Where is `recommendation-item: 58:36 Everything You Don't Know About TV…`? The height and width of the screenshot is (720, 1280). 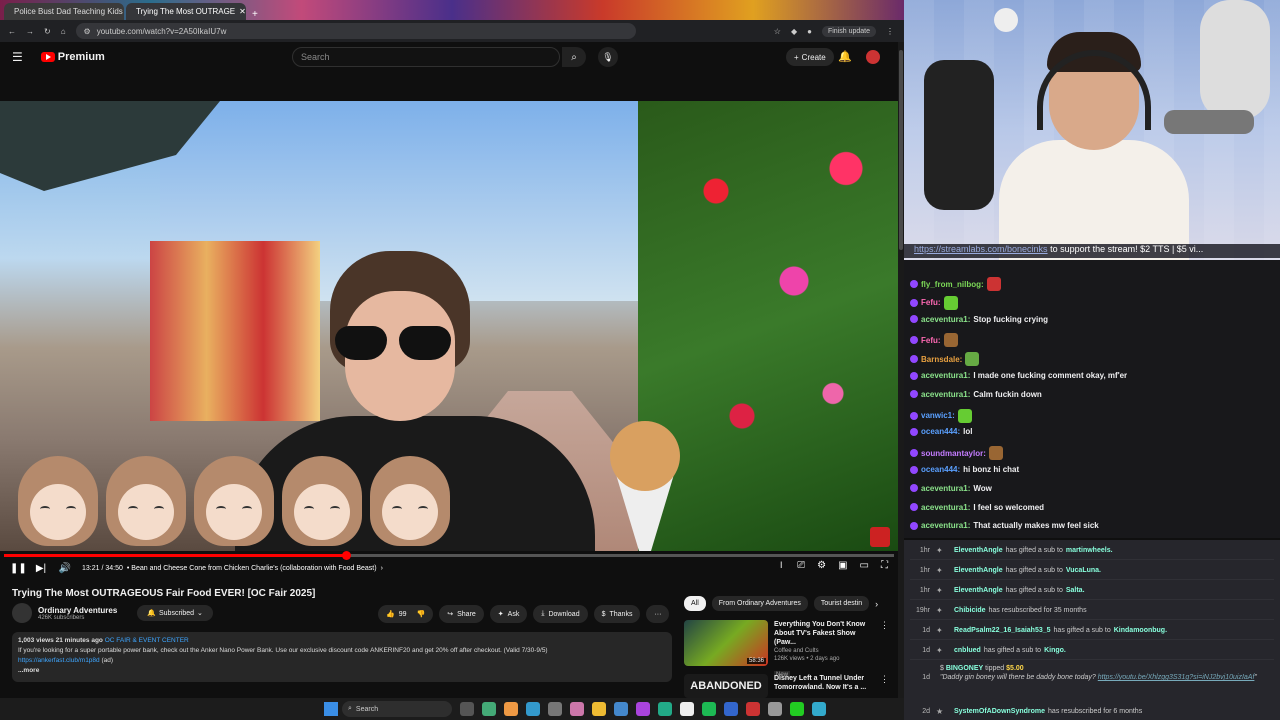
recommendation-item: 58:36 Everything You Don't Know About TV… is located at coordinates (789, 650).